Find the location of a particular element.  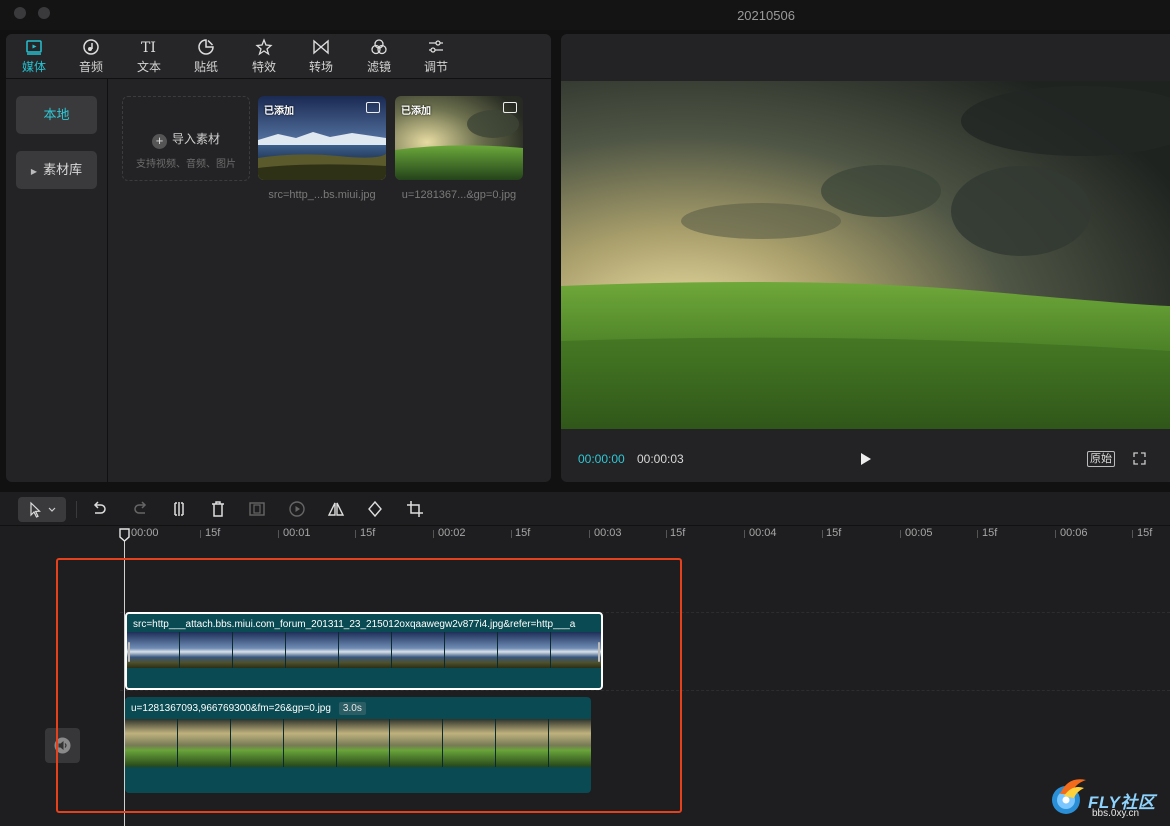

playhead-handle is located at coordinates (124, 535).